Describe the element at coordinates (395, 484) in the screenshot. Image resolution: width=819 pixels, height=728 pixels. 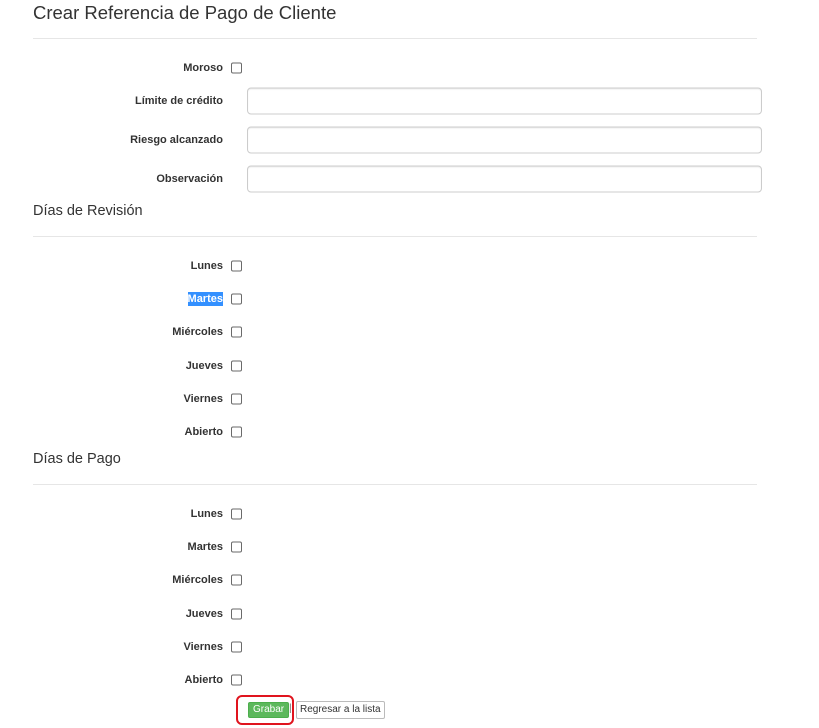
I see `payment-divider` at that location.